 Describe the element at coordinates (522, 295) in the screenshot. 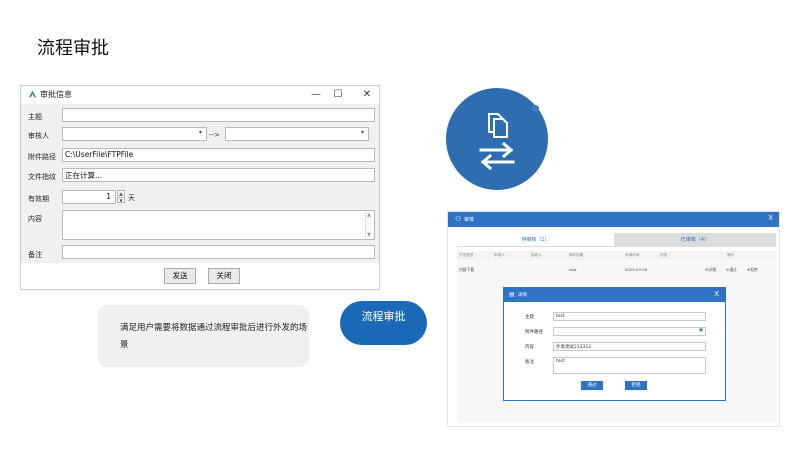

I see `detail-dialog-title: 详情` at that location.